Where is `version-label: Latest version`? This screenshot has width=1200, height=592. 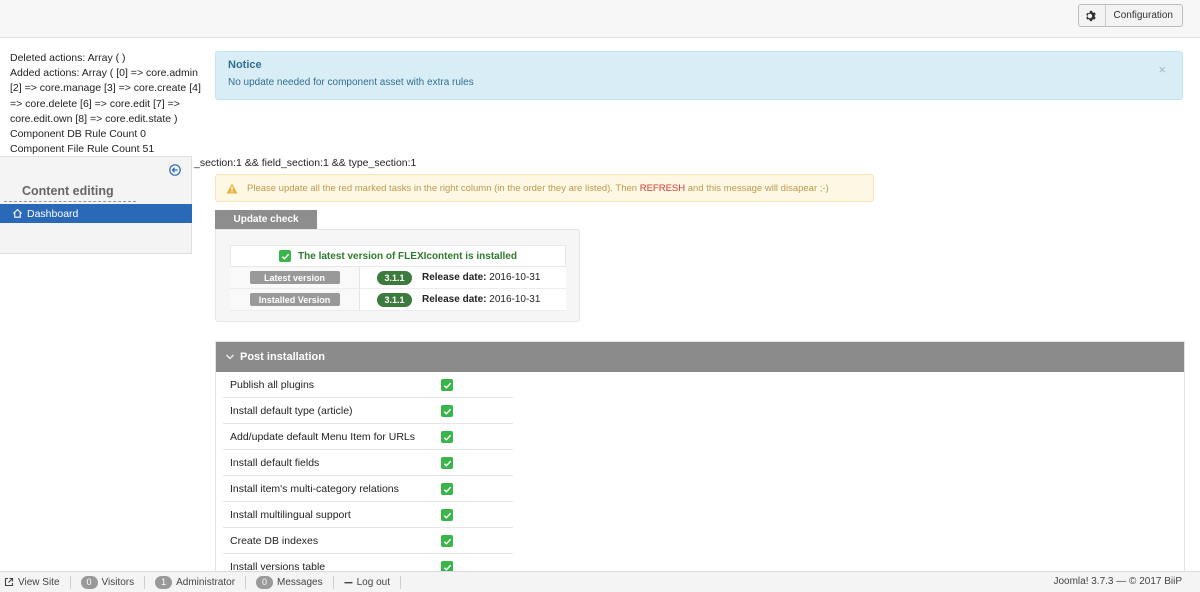
version-label: Latest version is located at coordinates (294, 277).